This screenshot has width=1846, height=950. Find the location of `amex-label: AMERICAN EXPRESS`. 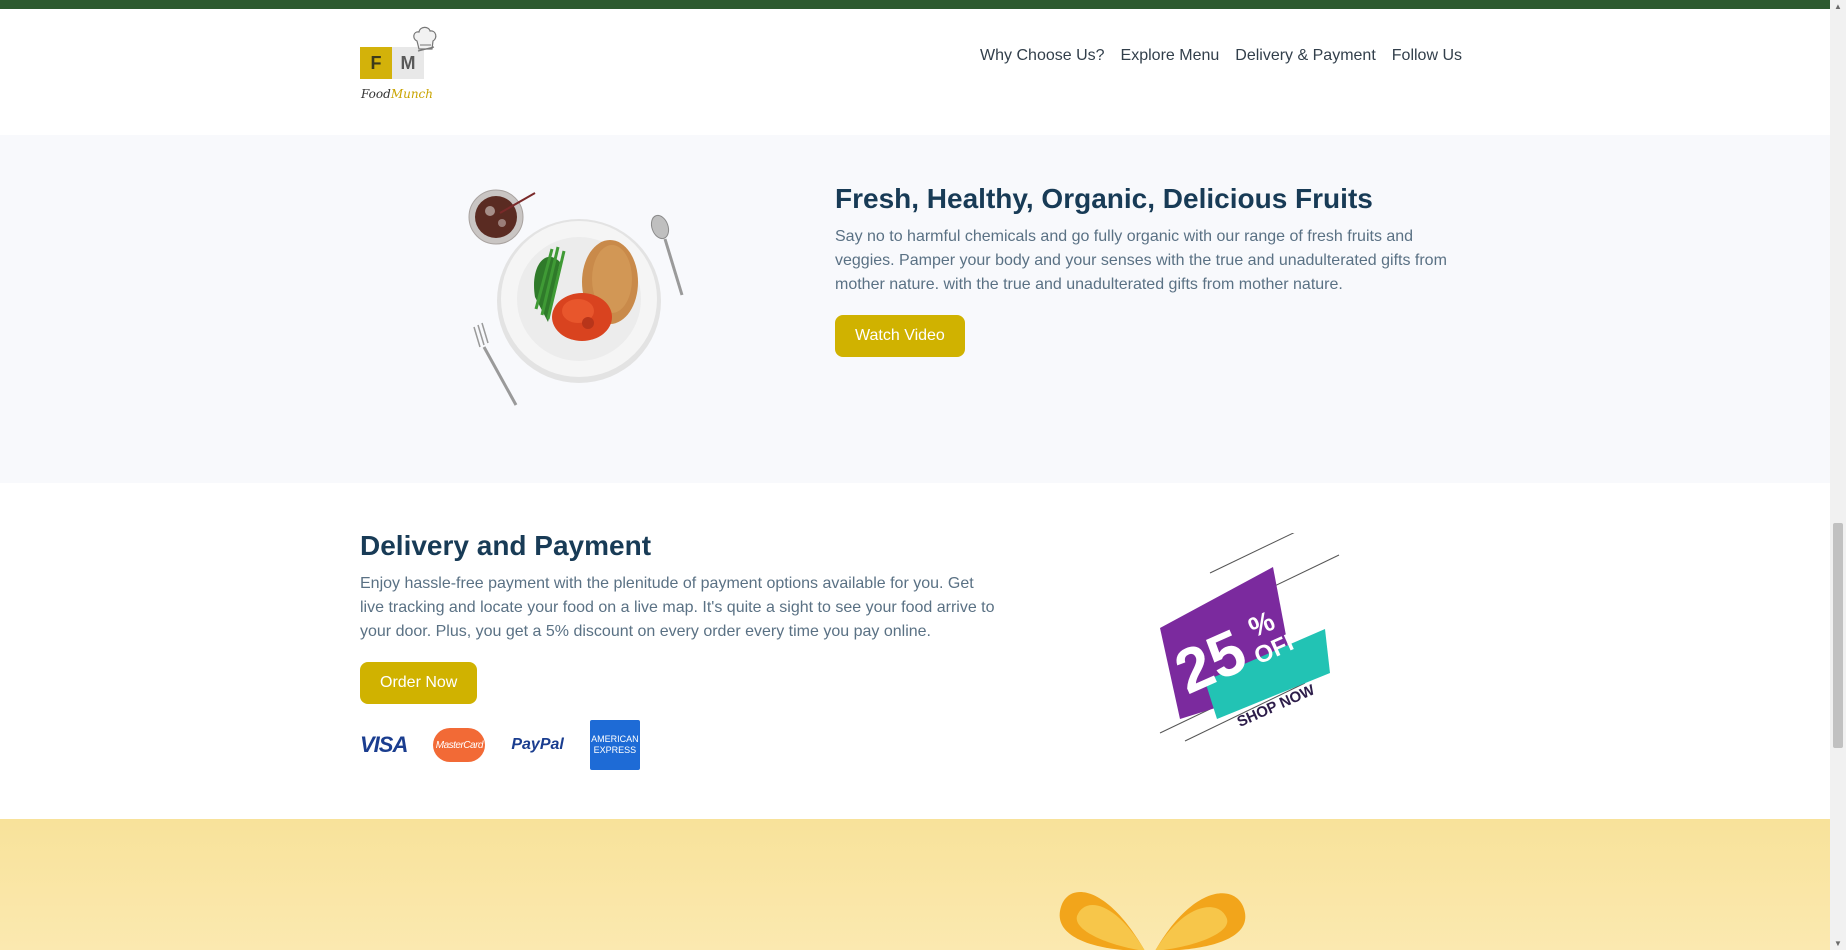

amex-label: AMERICAN EXPRESS is located at coordinates (615, 745).